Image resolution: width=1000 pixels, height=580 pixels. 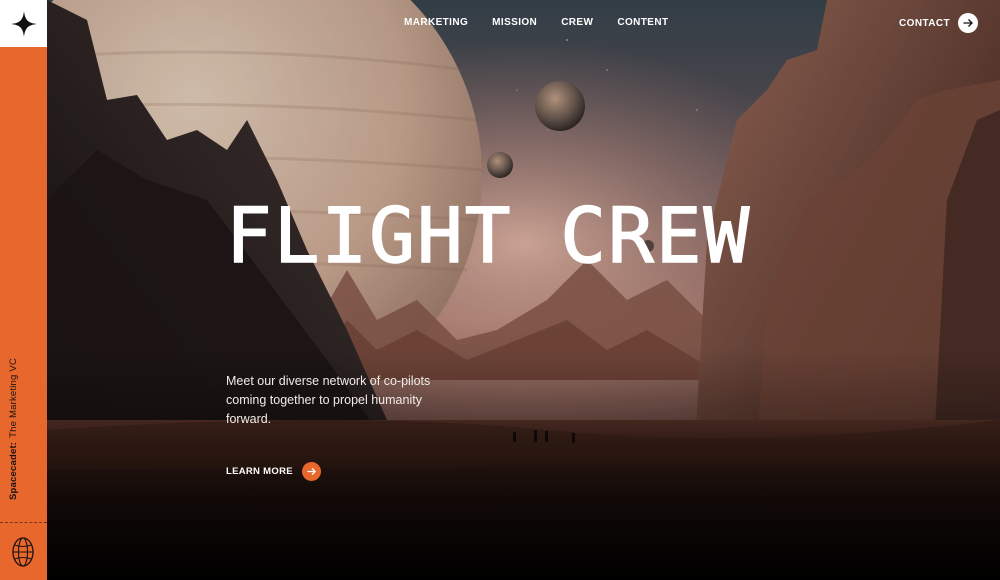 What do you see at coordinates (23, 290) in the screenshot?
I see `side-rail: Spacecadet: The Marketing VC` at bounding box center [23, 290].